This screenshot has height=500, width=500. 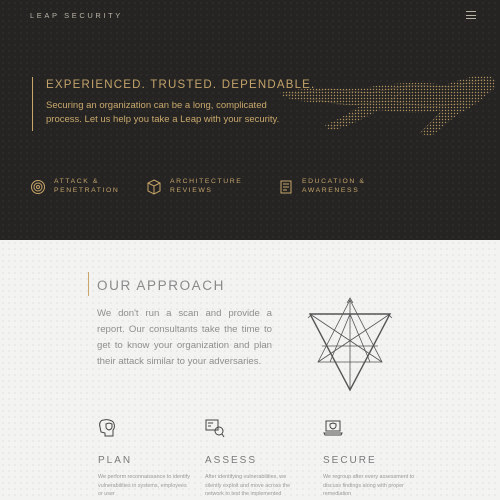 I want to click on service-label: EDUCATION & AWARENESS, so click(x=334, y=186).